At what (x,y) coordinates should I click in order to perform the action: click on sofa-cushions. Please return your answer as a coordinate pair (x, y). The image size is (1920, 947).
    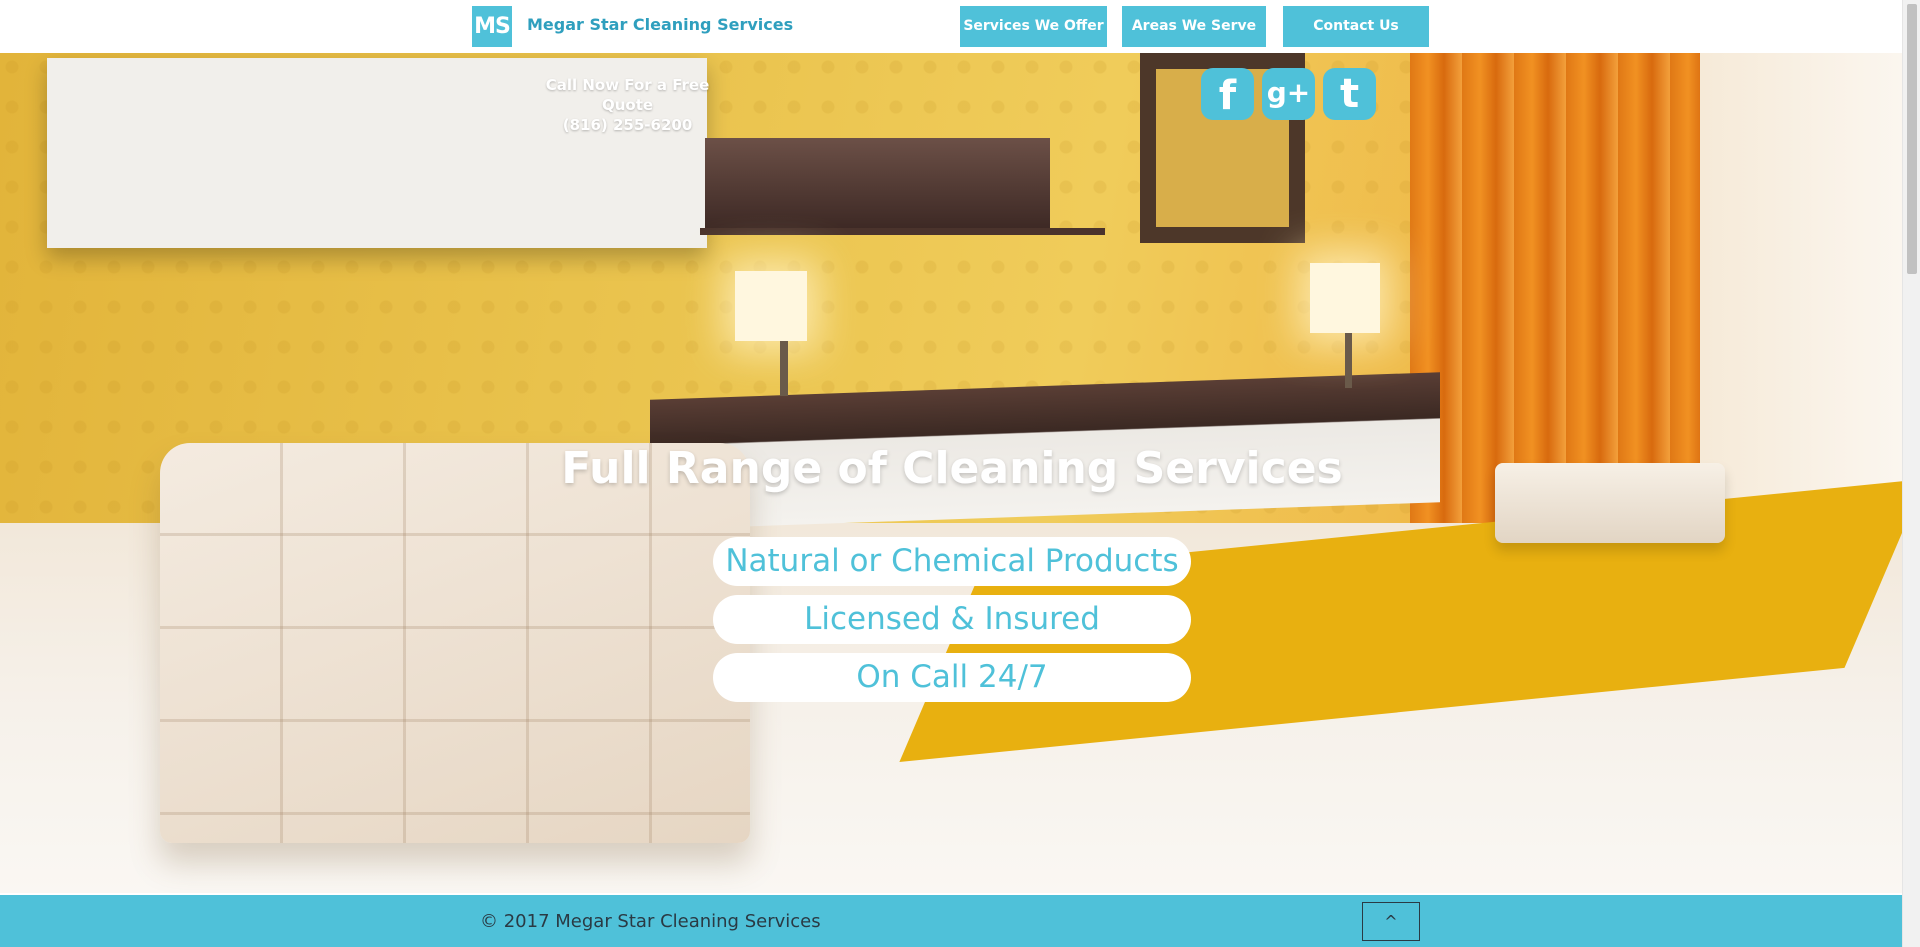
    Looking at the image, I should click on (455, 643).